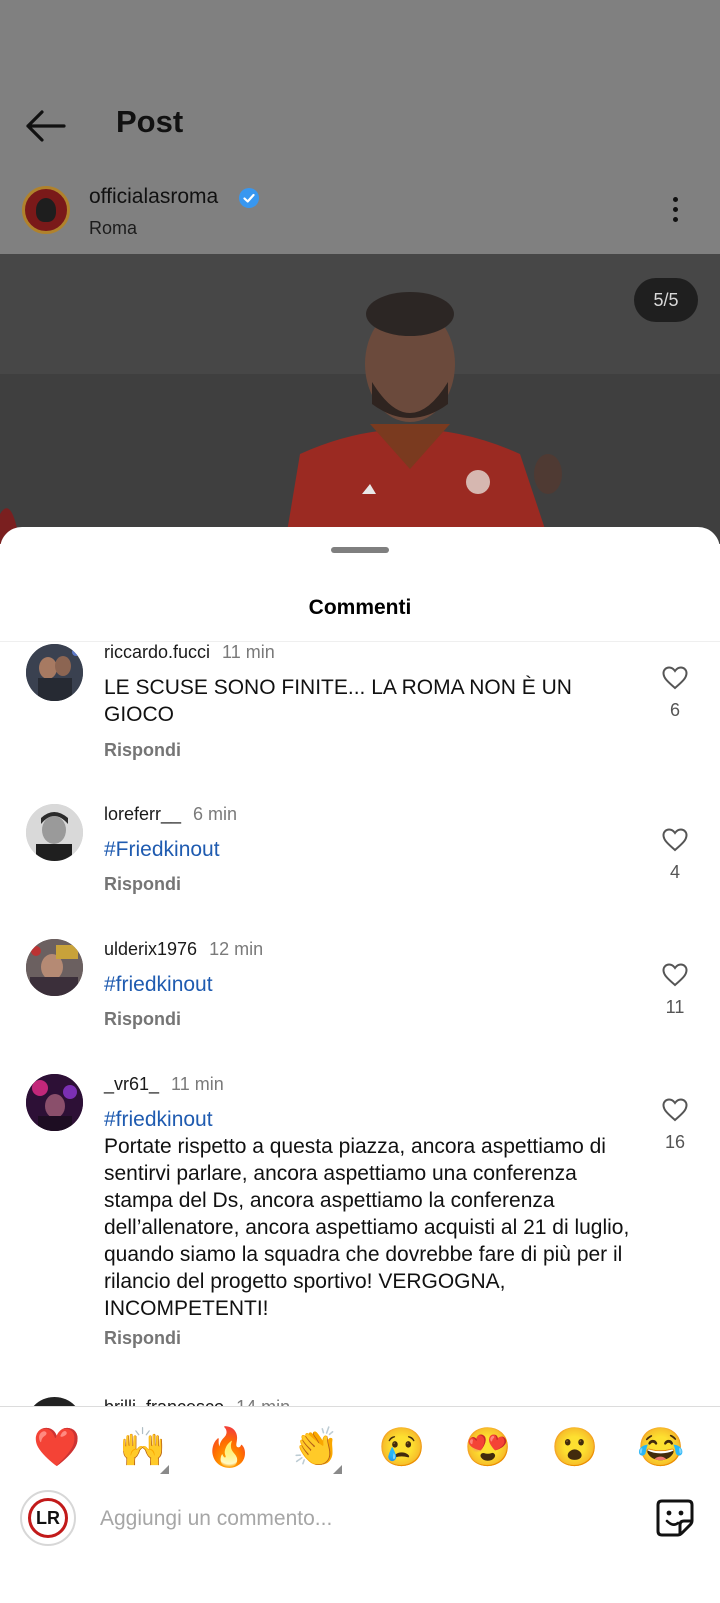 The width and height of the screenshot is (720, 1603). I want to click on emoji-heart: ❤️, so click(57, 1448).